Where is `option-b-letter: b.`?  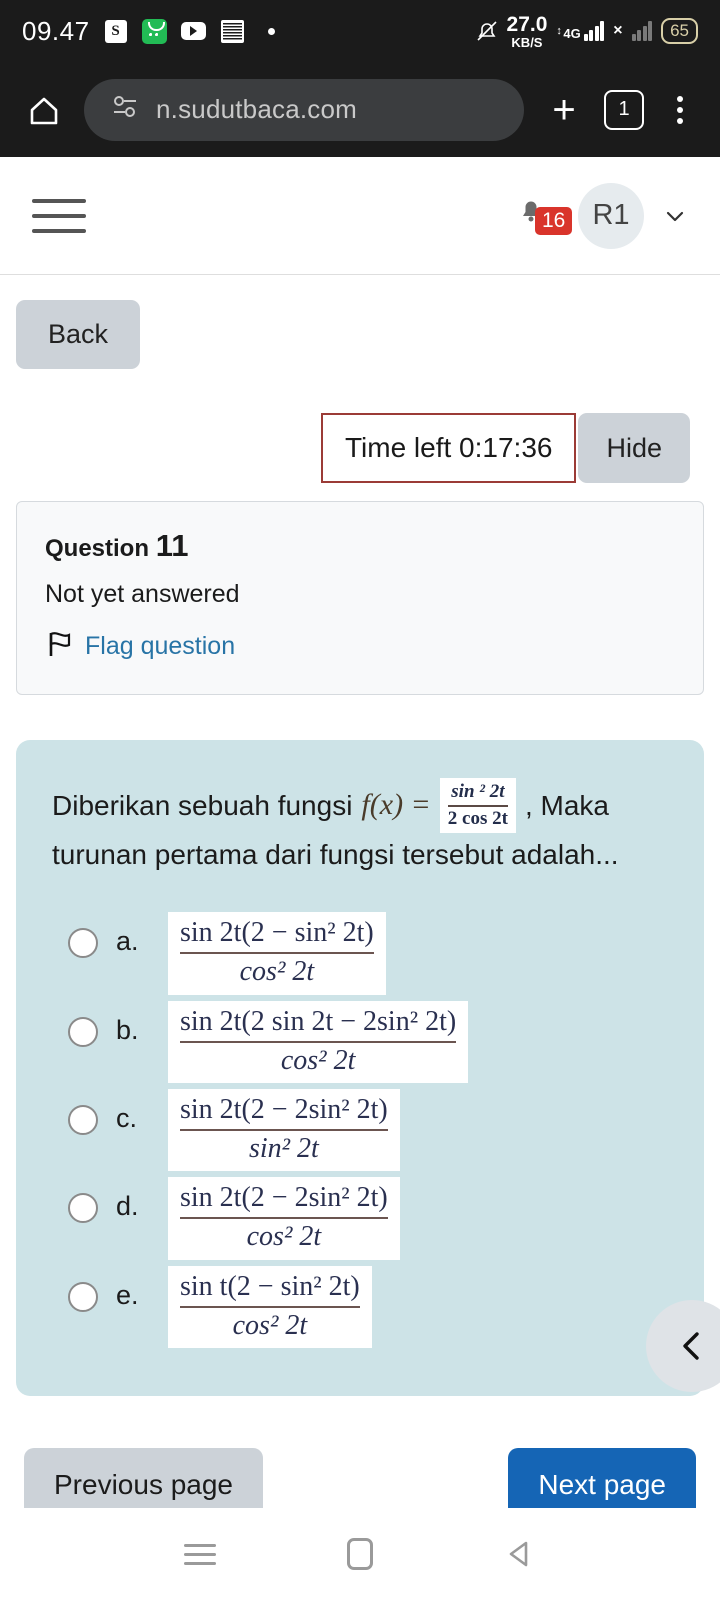
option-b-letter: b. is located at coordinates (127, 1029).